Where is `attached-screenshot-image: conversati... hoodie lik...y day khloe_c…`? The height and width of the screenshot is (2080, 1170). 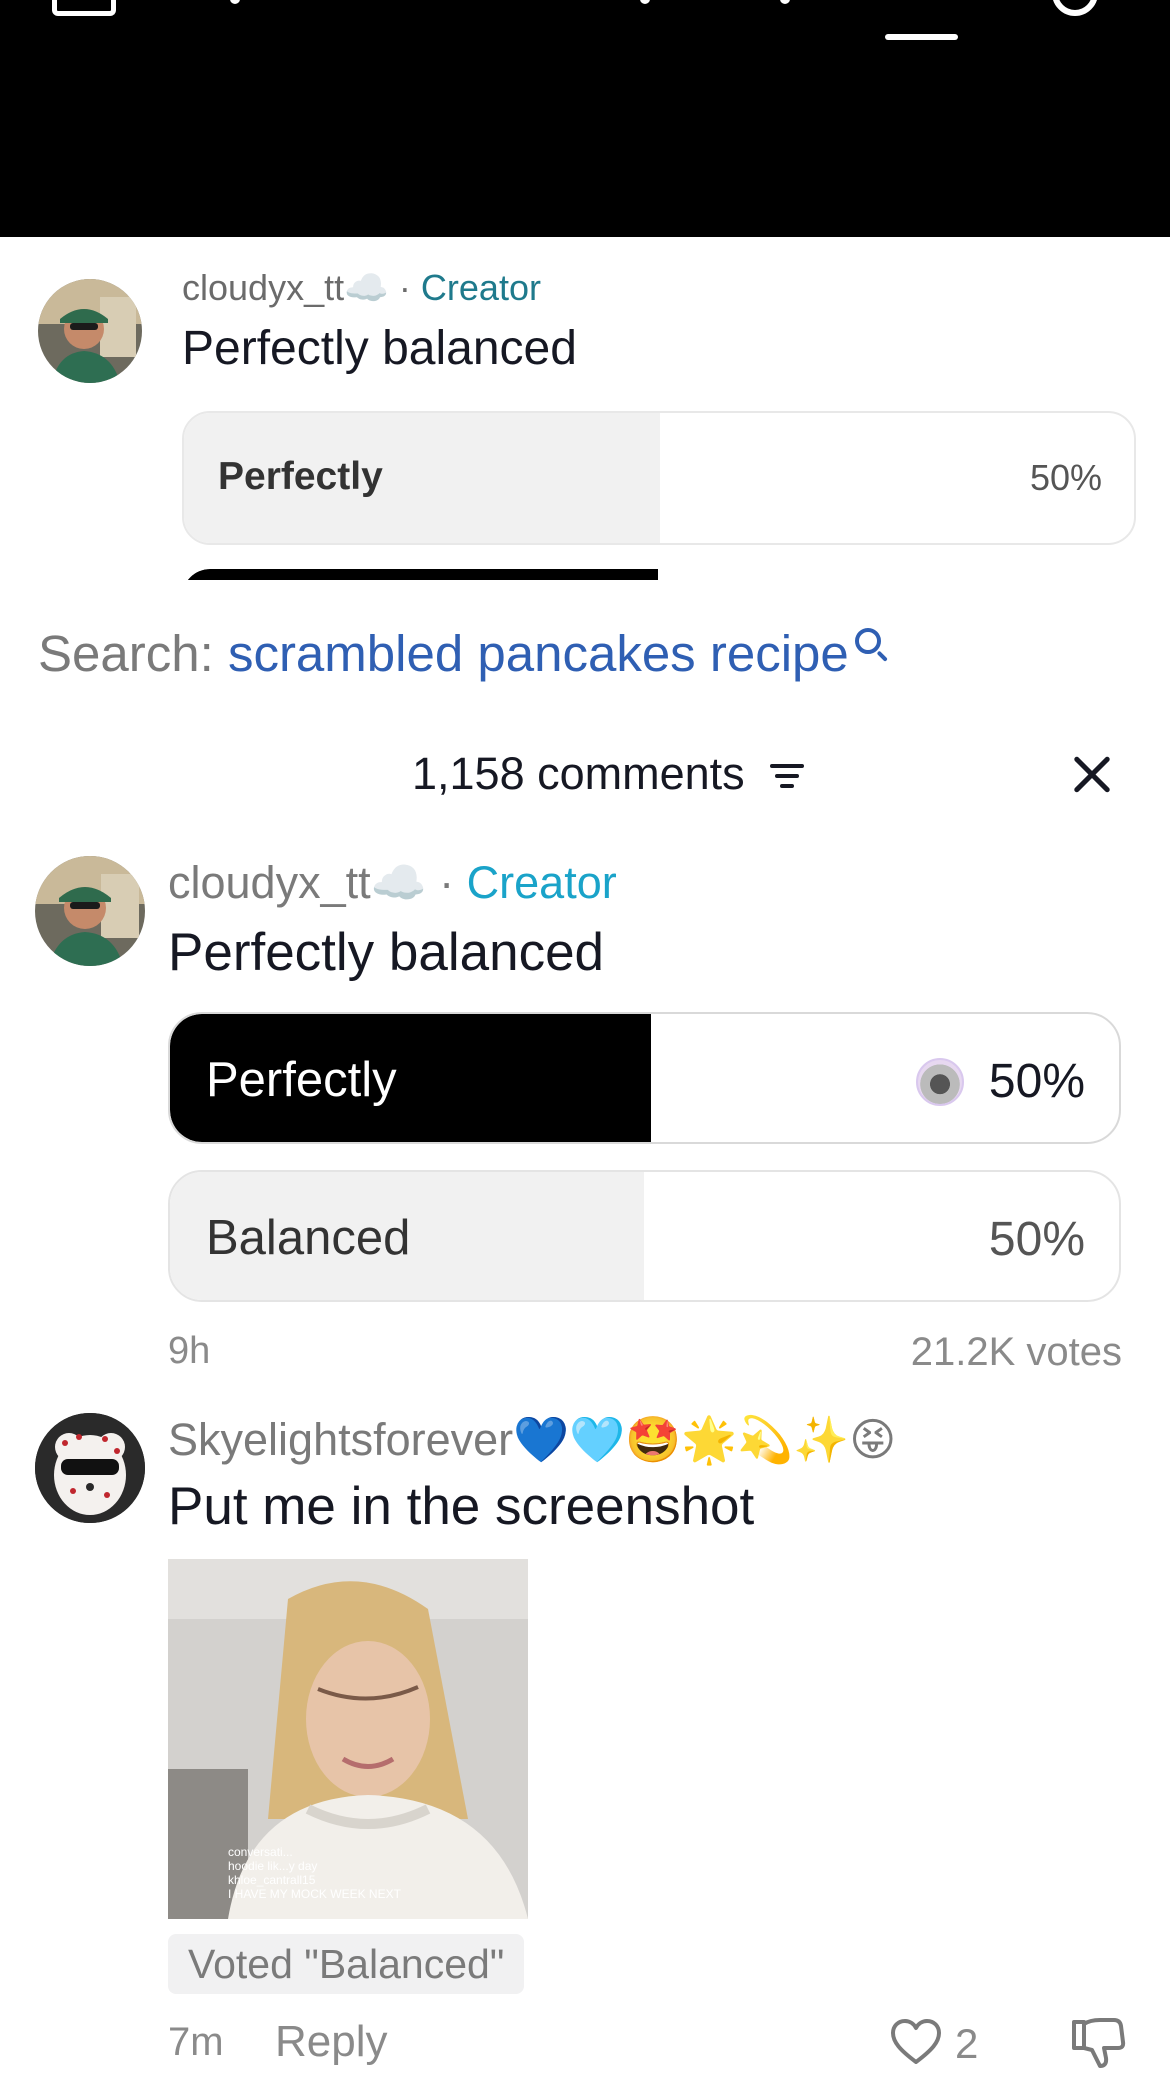 attached-screenshot-image: conversati... hoodie lik...y day khloe_c… is located at coordinates (348, 1739).